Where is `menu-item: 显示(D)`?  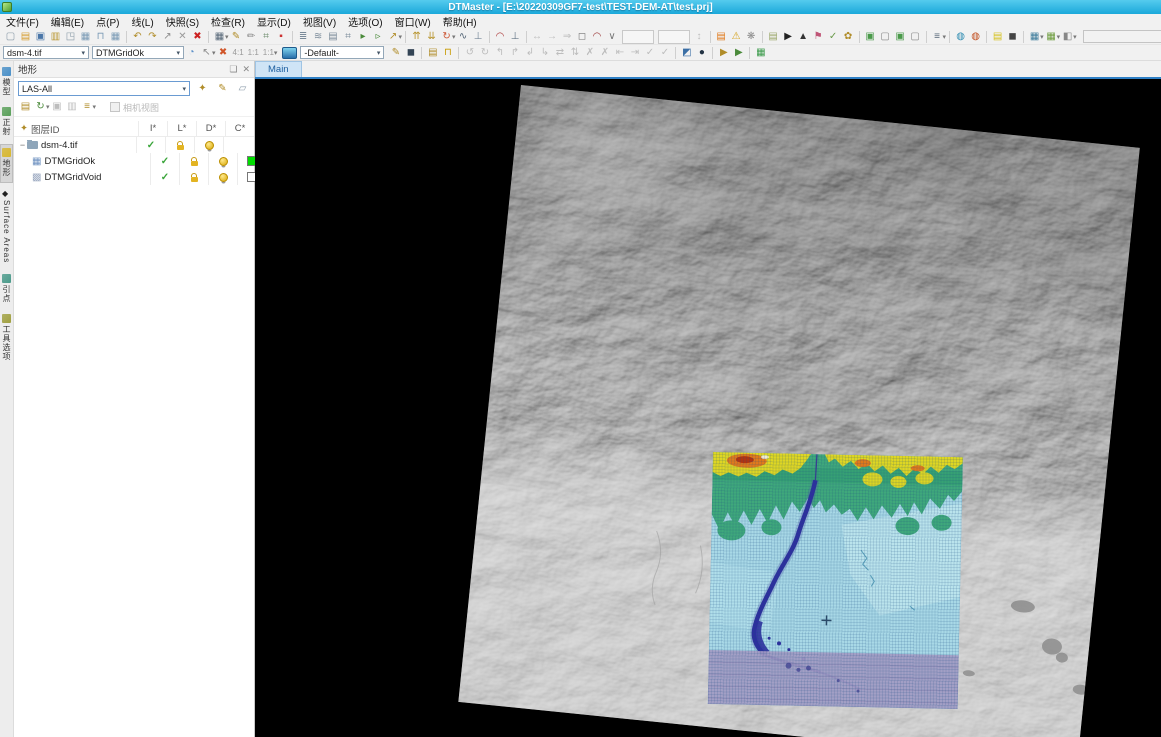 menu-item: 显示(D) is located at coordinates (274, 21).